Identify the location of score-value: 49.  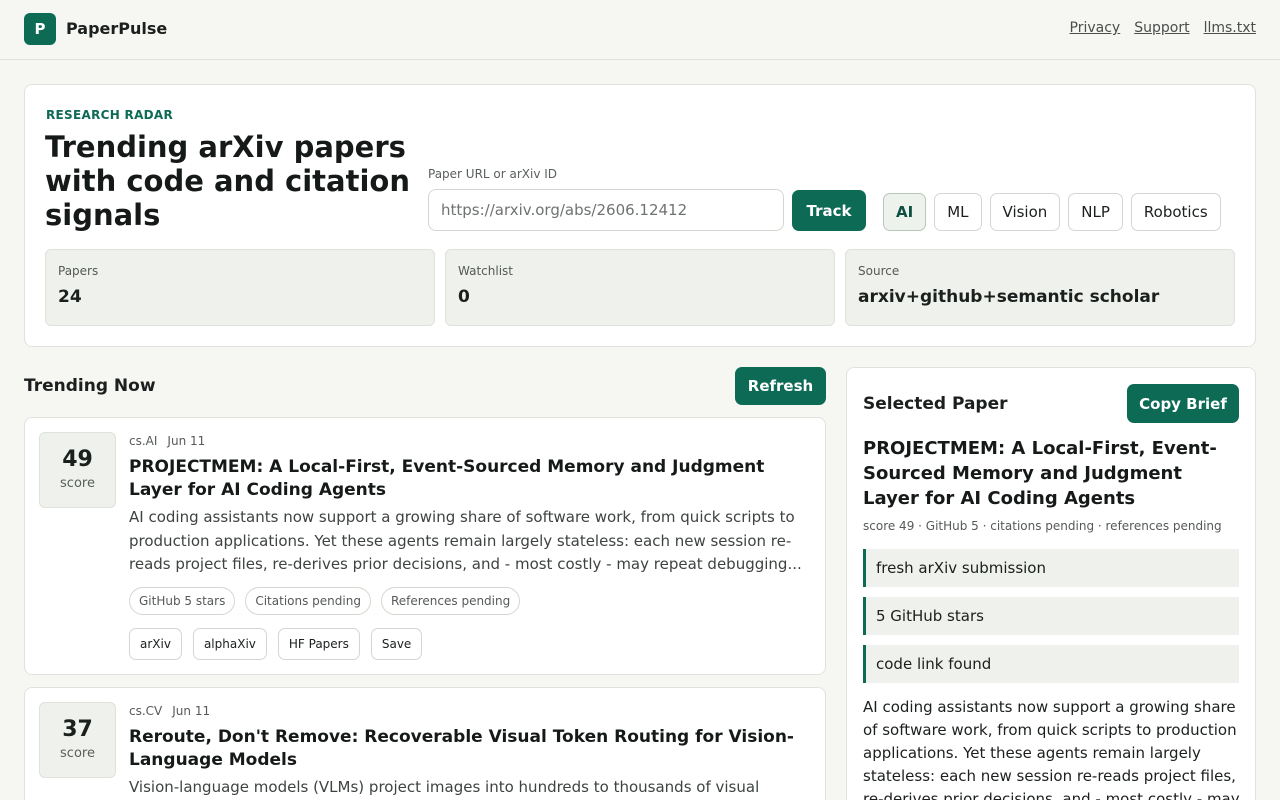
(77, 459).